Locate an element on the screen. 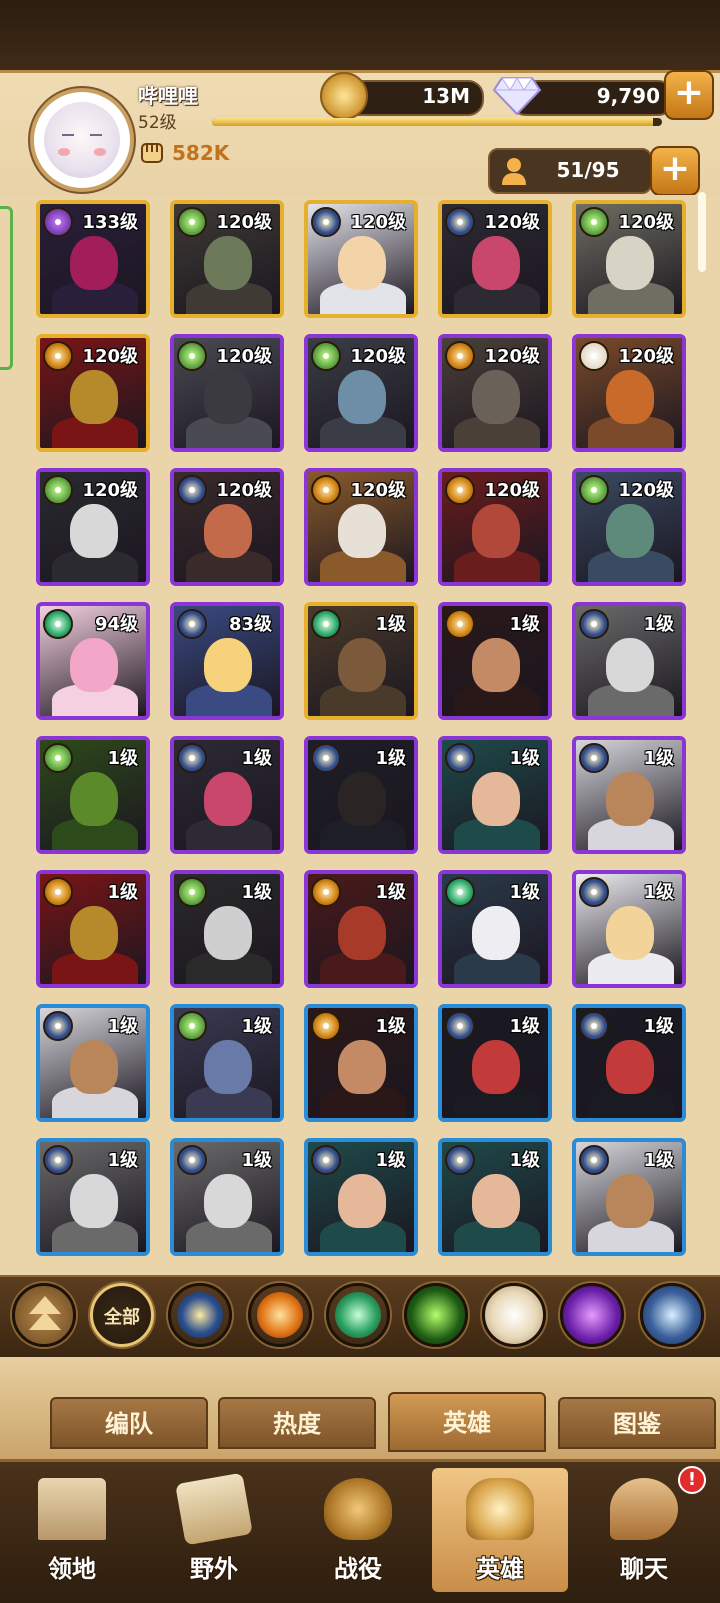 This screenshot has height=1603, width=720. wilder-icon is located at coordinates (358, 1315).